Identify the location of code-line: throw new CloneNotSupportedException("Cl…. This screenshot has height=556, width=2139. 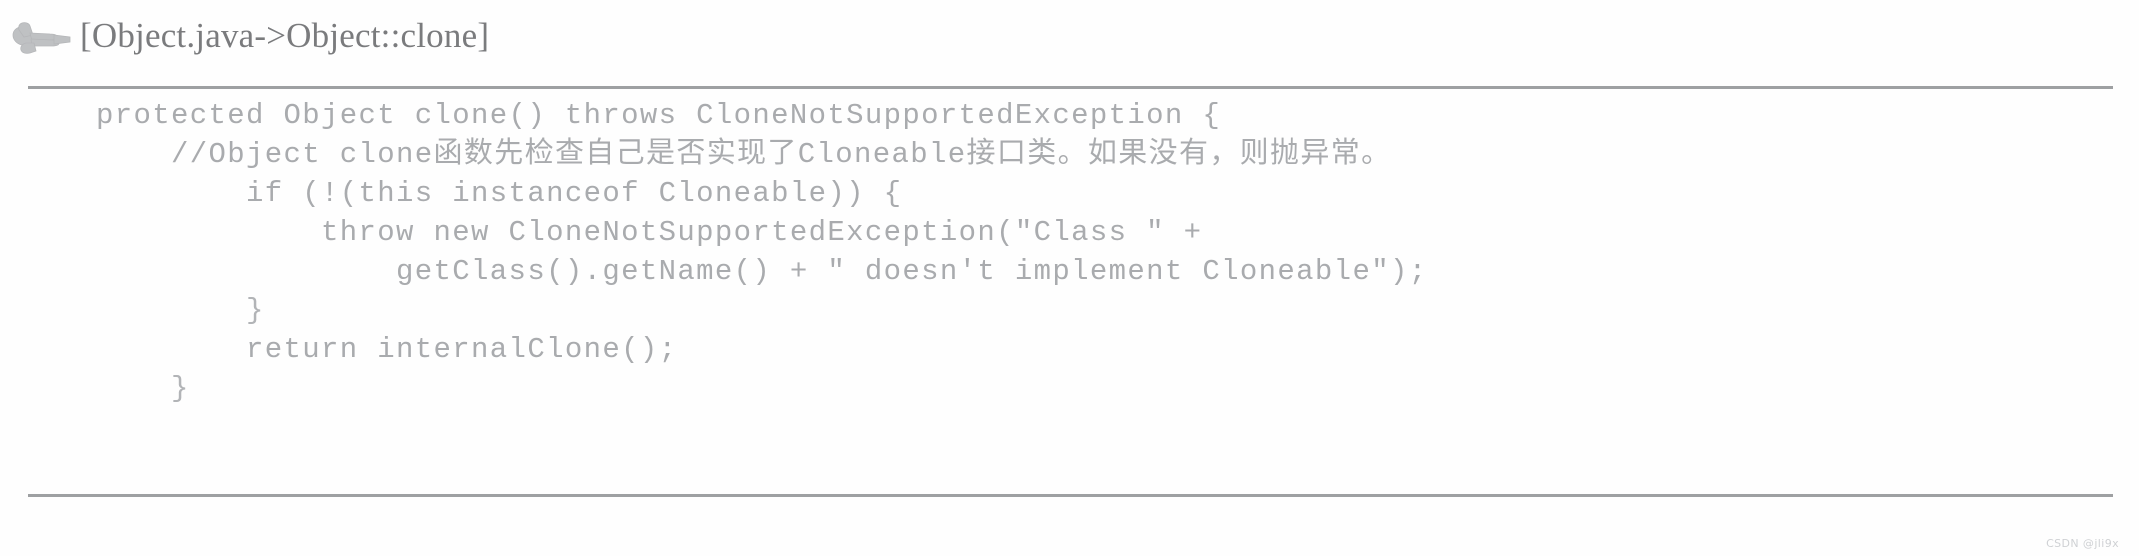
(649, 232).